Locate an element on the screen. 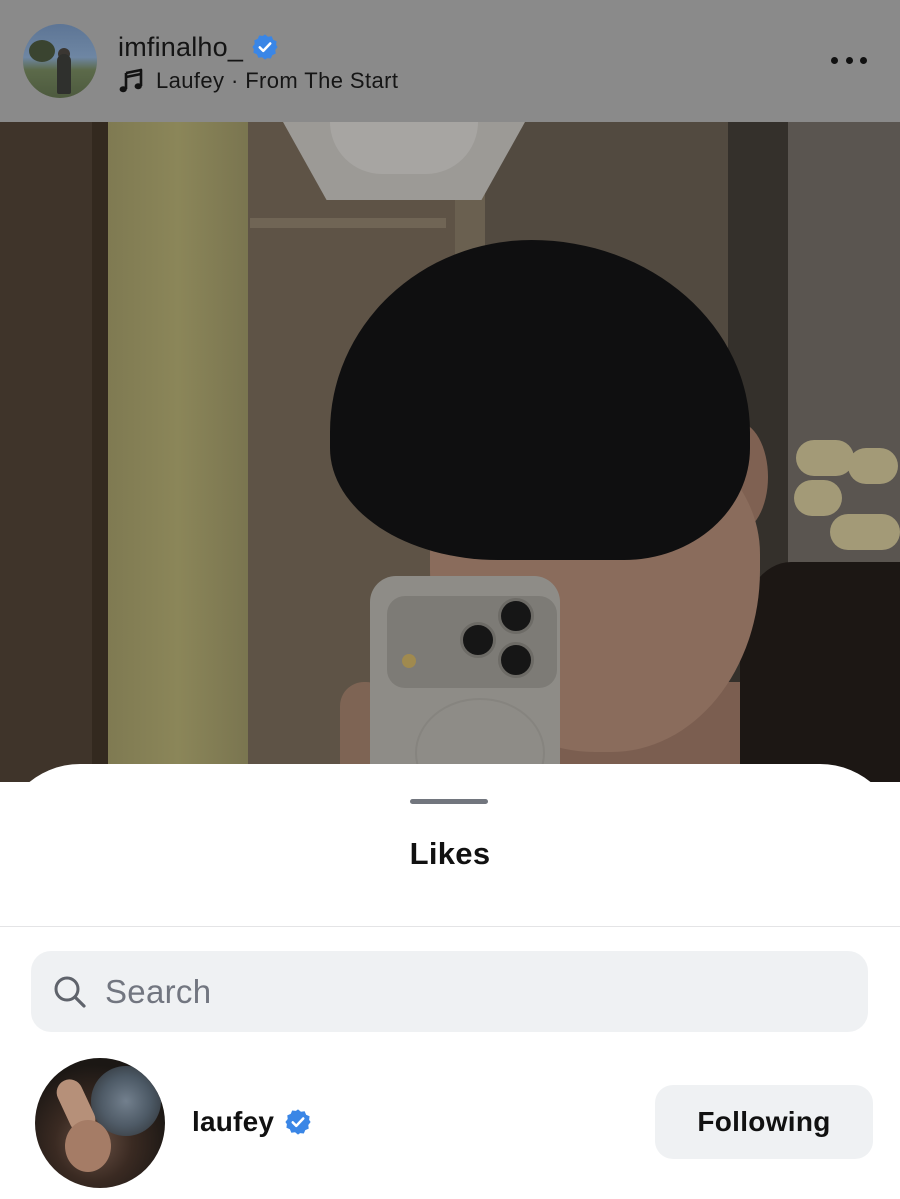 This screenshot has width=900, height=1199. liker-name-row: laufey is located at coordinates (252, 1122).